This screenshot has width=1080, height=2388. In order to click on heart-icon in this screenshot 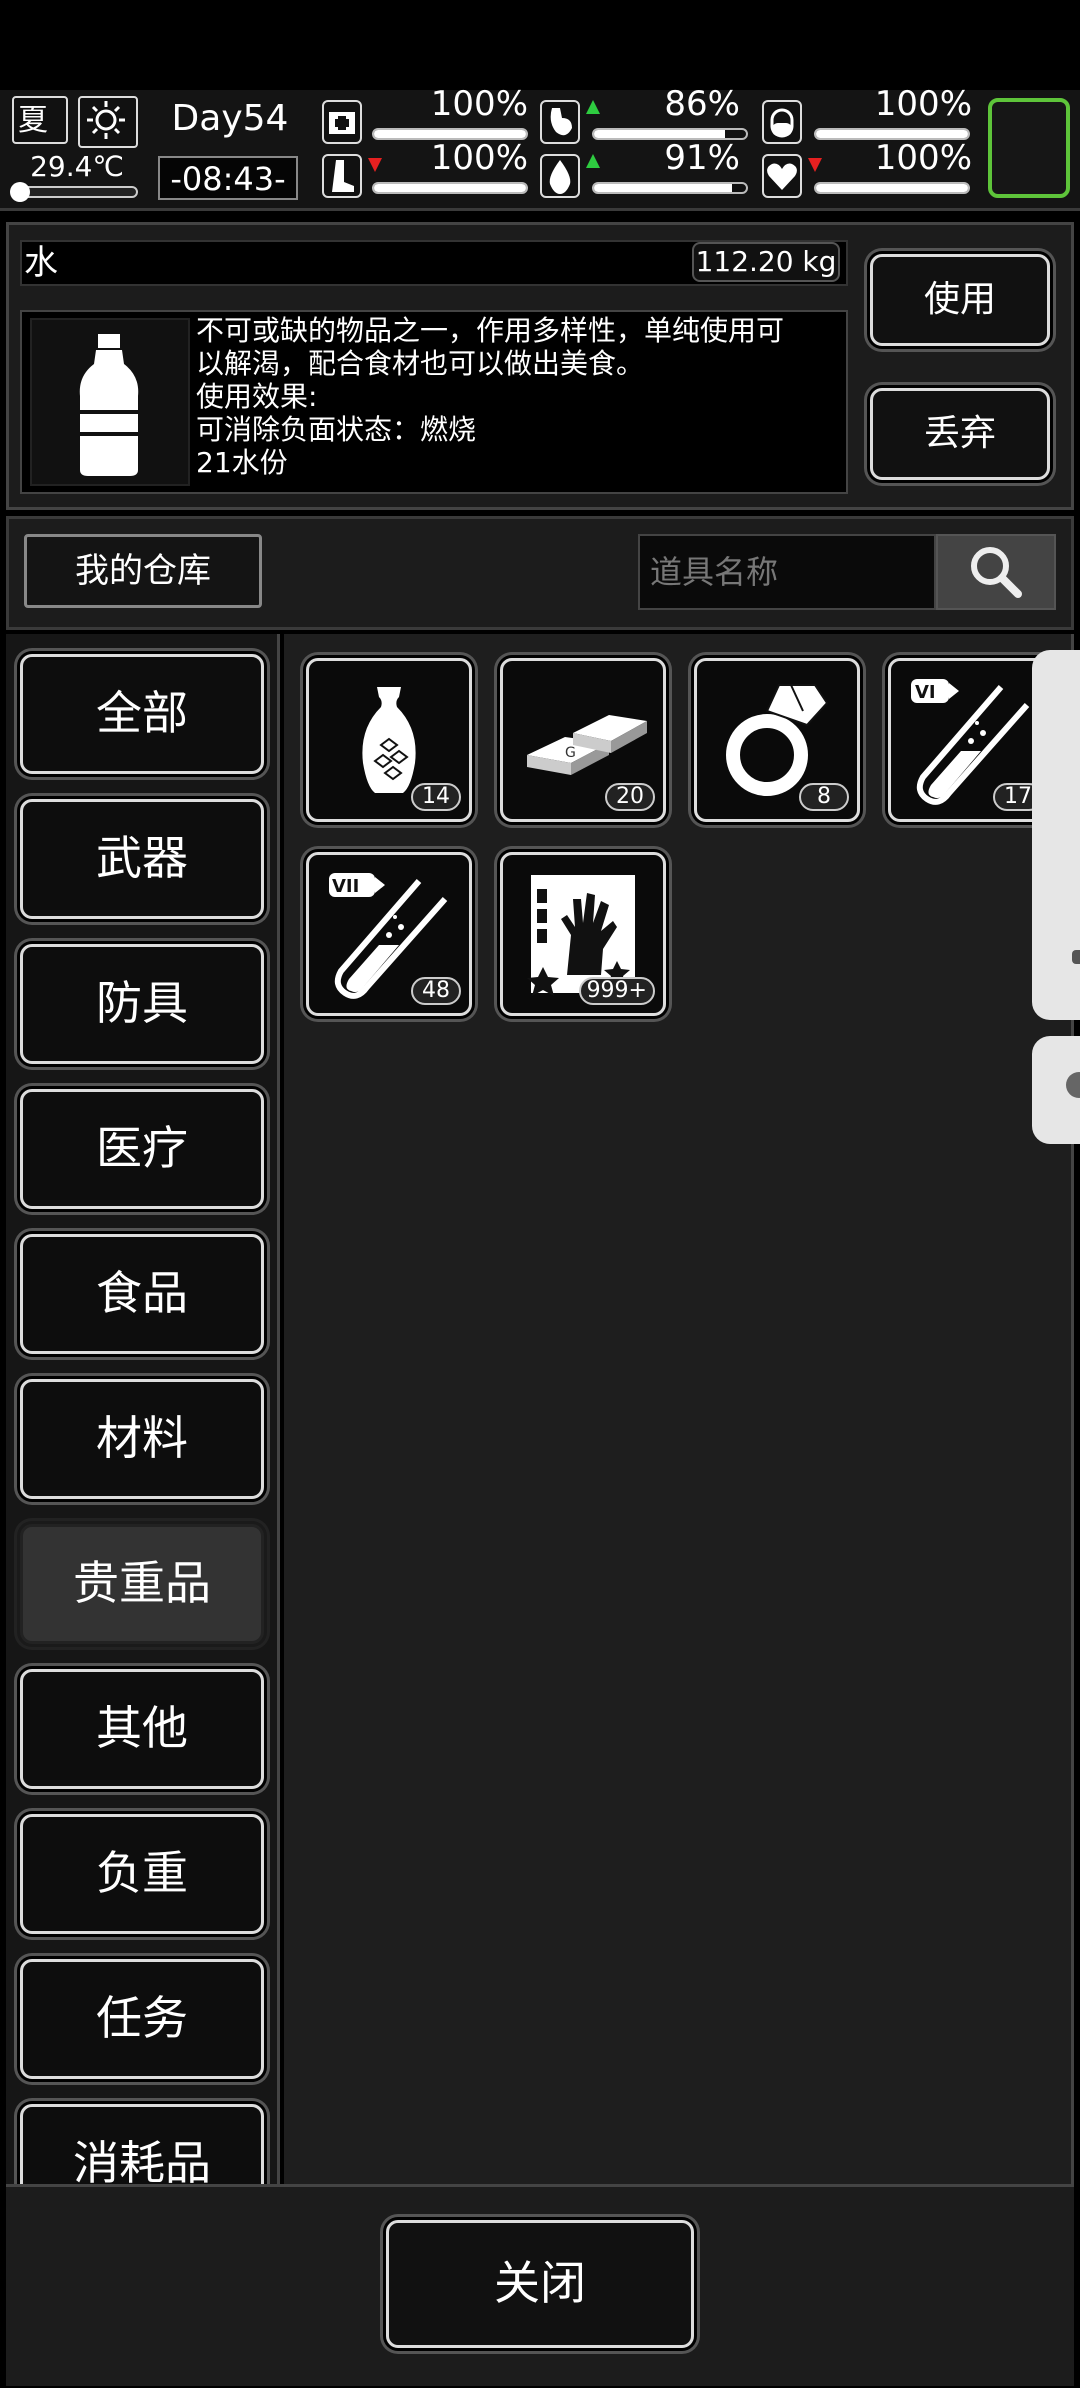, I will do `click(782, 176)`.